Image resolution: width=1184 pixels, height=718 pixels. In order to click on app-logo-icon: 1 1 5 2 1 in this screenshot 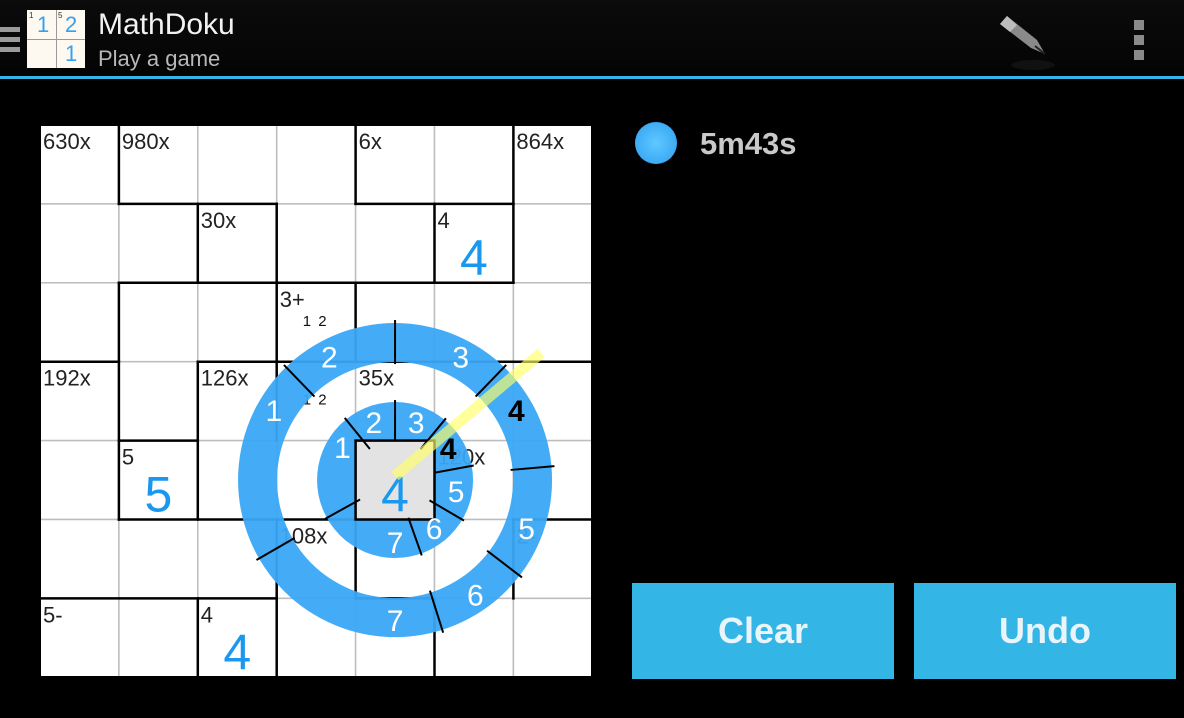, I will do `click(56, 39)`.